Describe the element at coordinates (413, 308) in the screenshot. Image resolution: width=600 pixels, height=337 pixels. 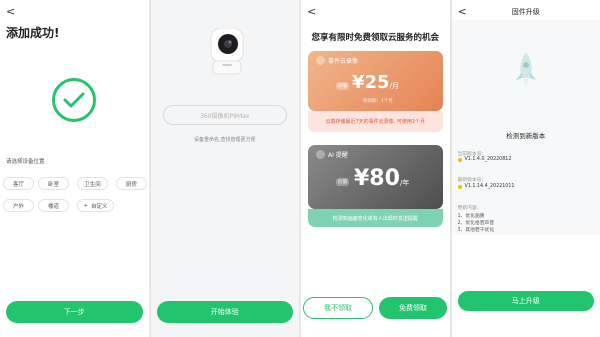
I see `claim-button: 免费领取` at that location.